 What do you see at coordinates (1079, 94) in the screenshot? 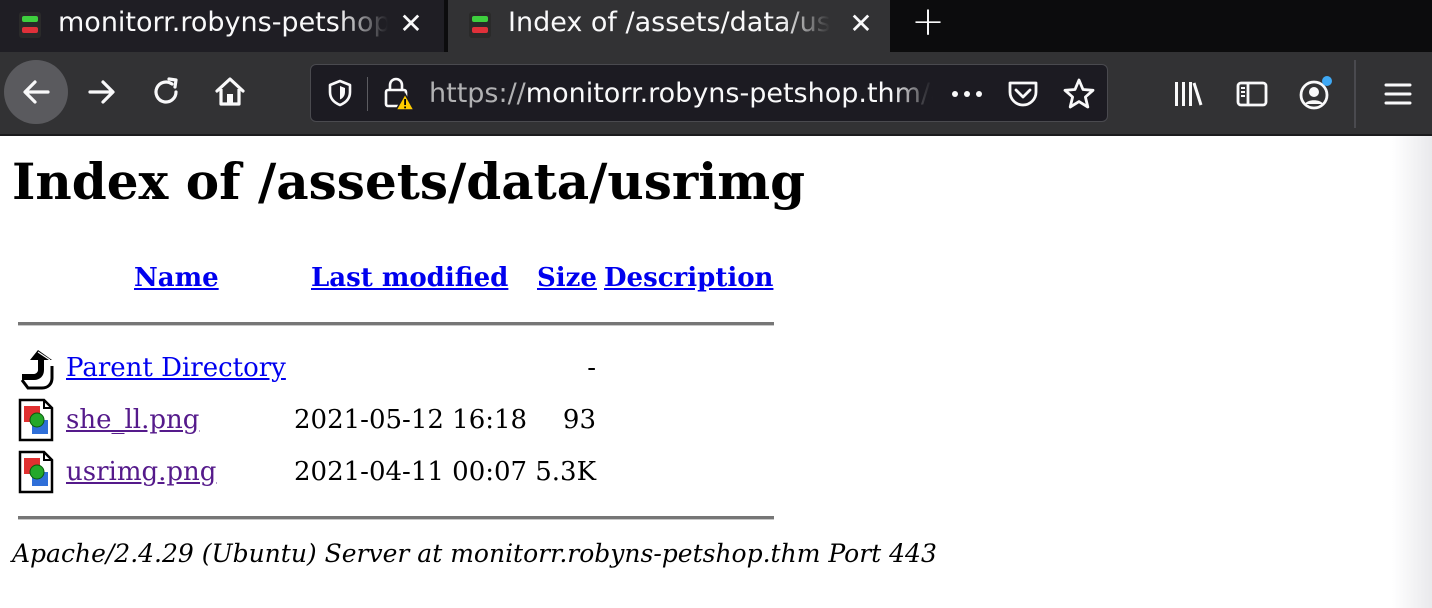
I see `bookmark-star-icon` at bounding box center [1079, 94].